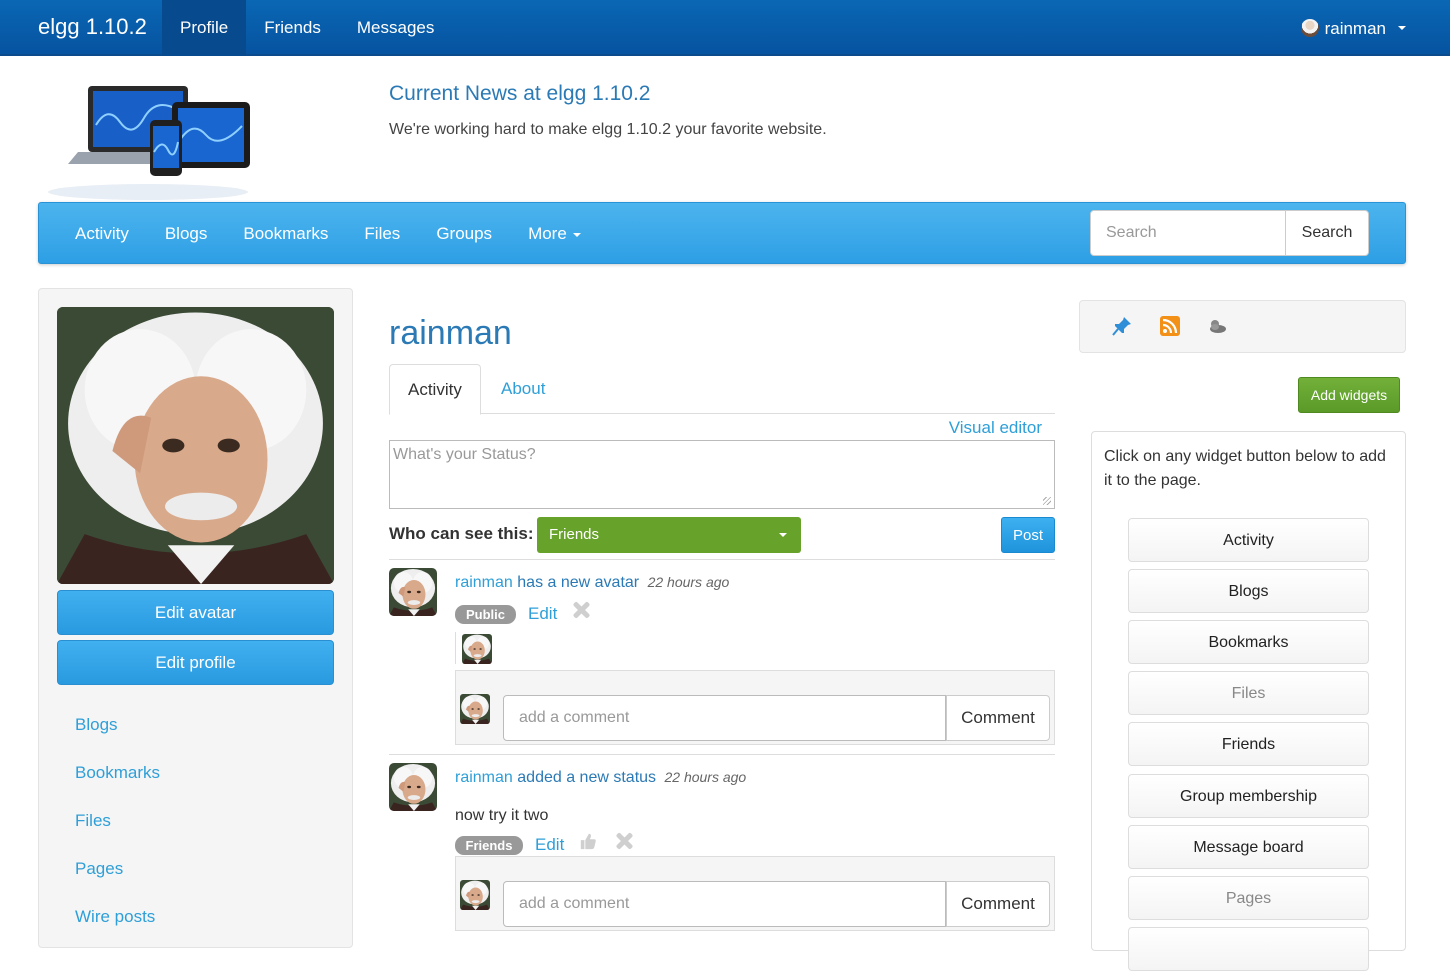 The width and height of the screenshot is (1450, 971). What do you see at coordinates (464, 234) in the screenshot?
I see `menu-groups: Groups` at bounding box center [464, 234].